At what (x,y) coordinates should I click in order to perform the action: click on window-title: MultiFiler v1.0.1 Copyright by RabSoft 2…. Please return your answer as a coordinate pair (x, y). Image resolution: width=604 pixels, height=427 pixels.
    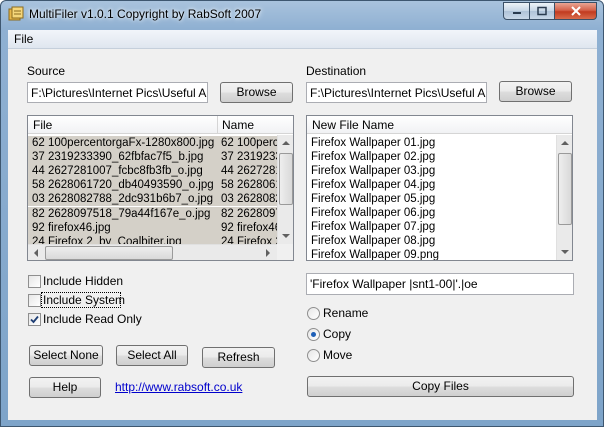
    Looking at the image, I should click on (145, 14).